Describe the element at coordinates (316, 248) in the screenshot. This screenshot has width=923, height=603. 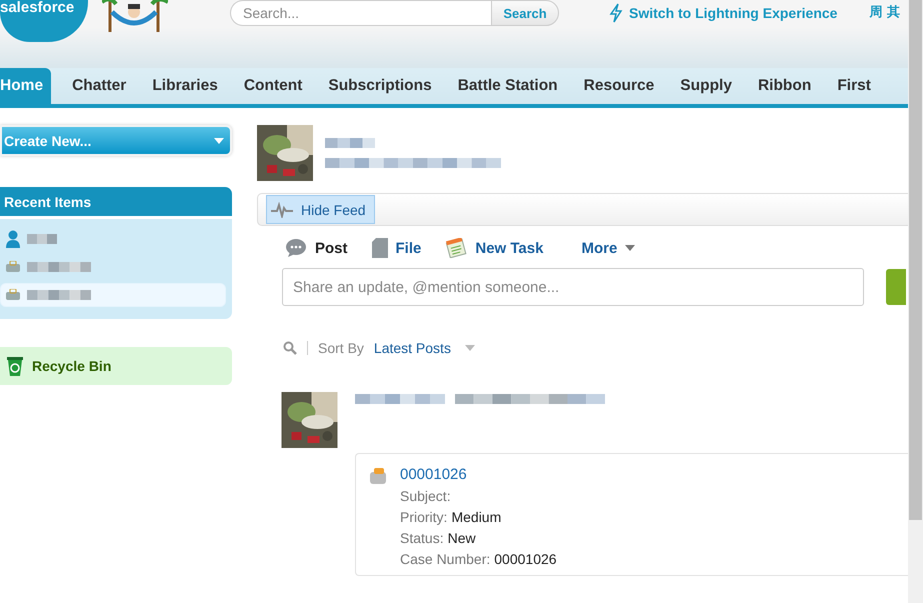
I see `publisher-tab: Post` at that location.